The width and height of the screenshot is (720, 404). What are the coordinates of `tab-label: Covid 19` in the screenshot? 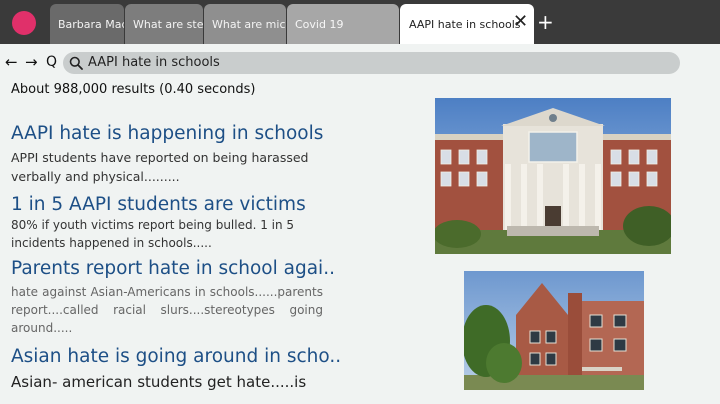 It's located at (319, 24).